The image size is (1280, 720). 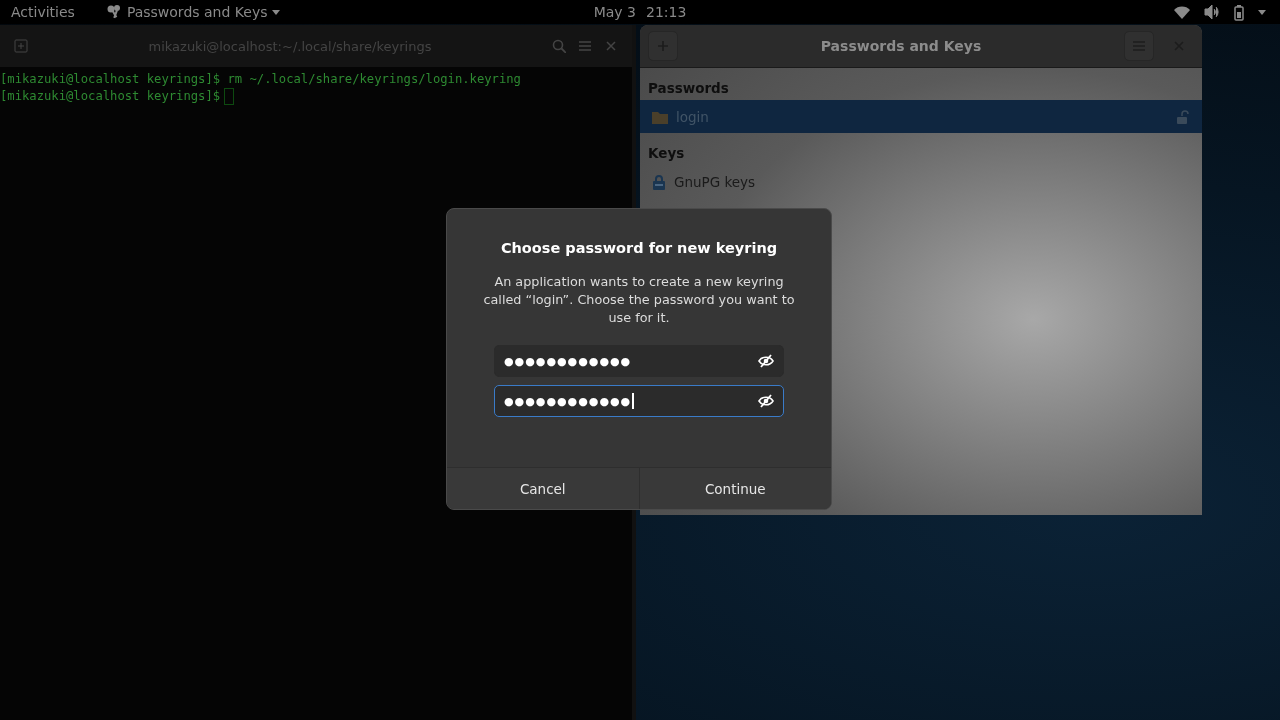 I want to click on wifi-icon, so click(x=1182, y=12).